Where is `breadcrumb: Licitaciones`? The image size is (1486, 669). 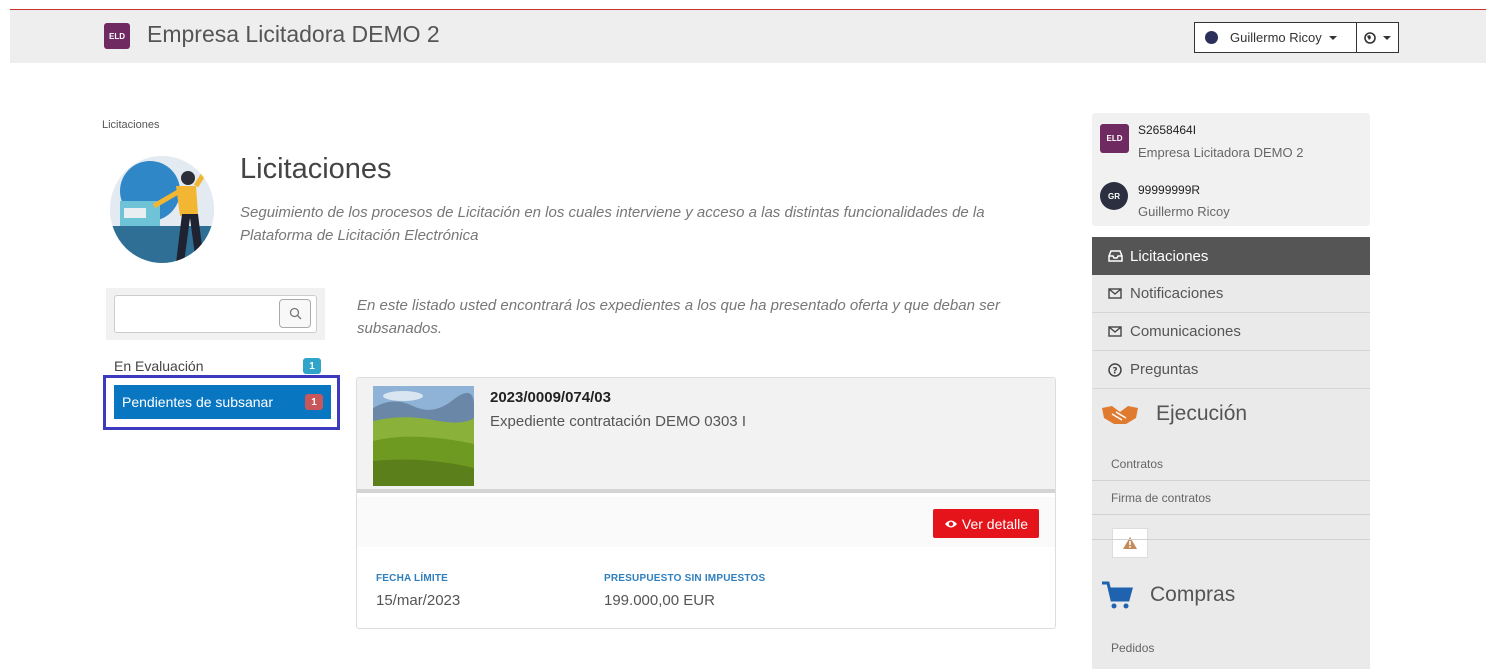
breadcrumb: Licitaciones is located at coordinates (130, 125).